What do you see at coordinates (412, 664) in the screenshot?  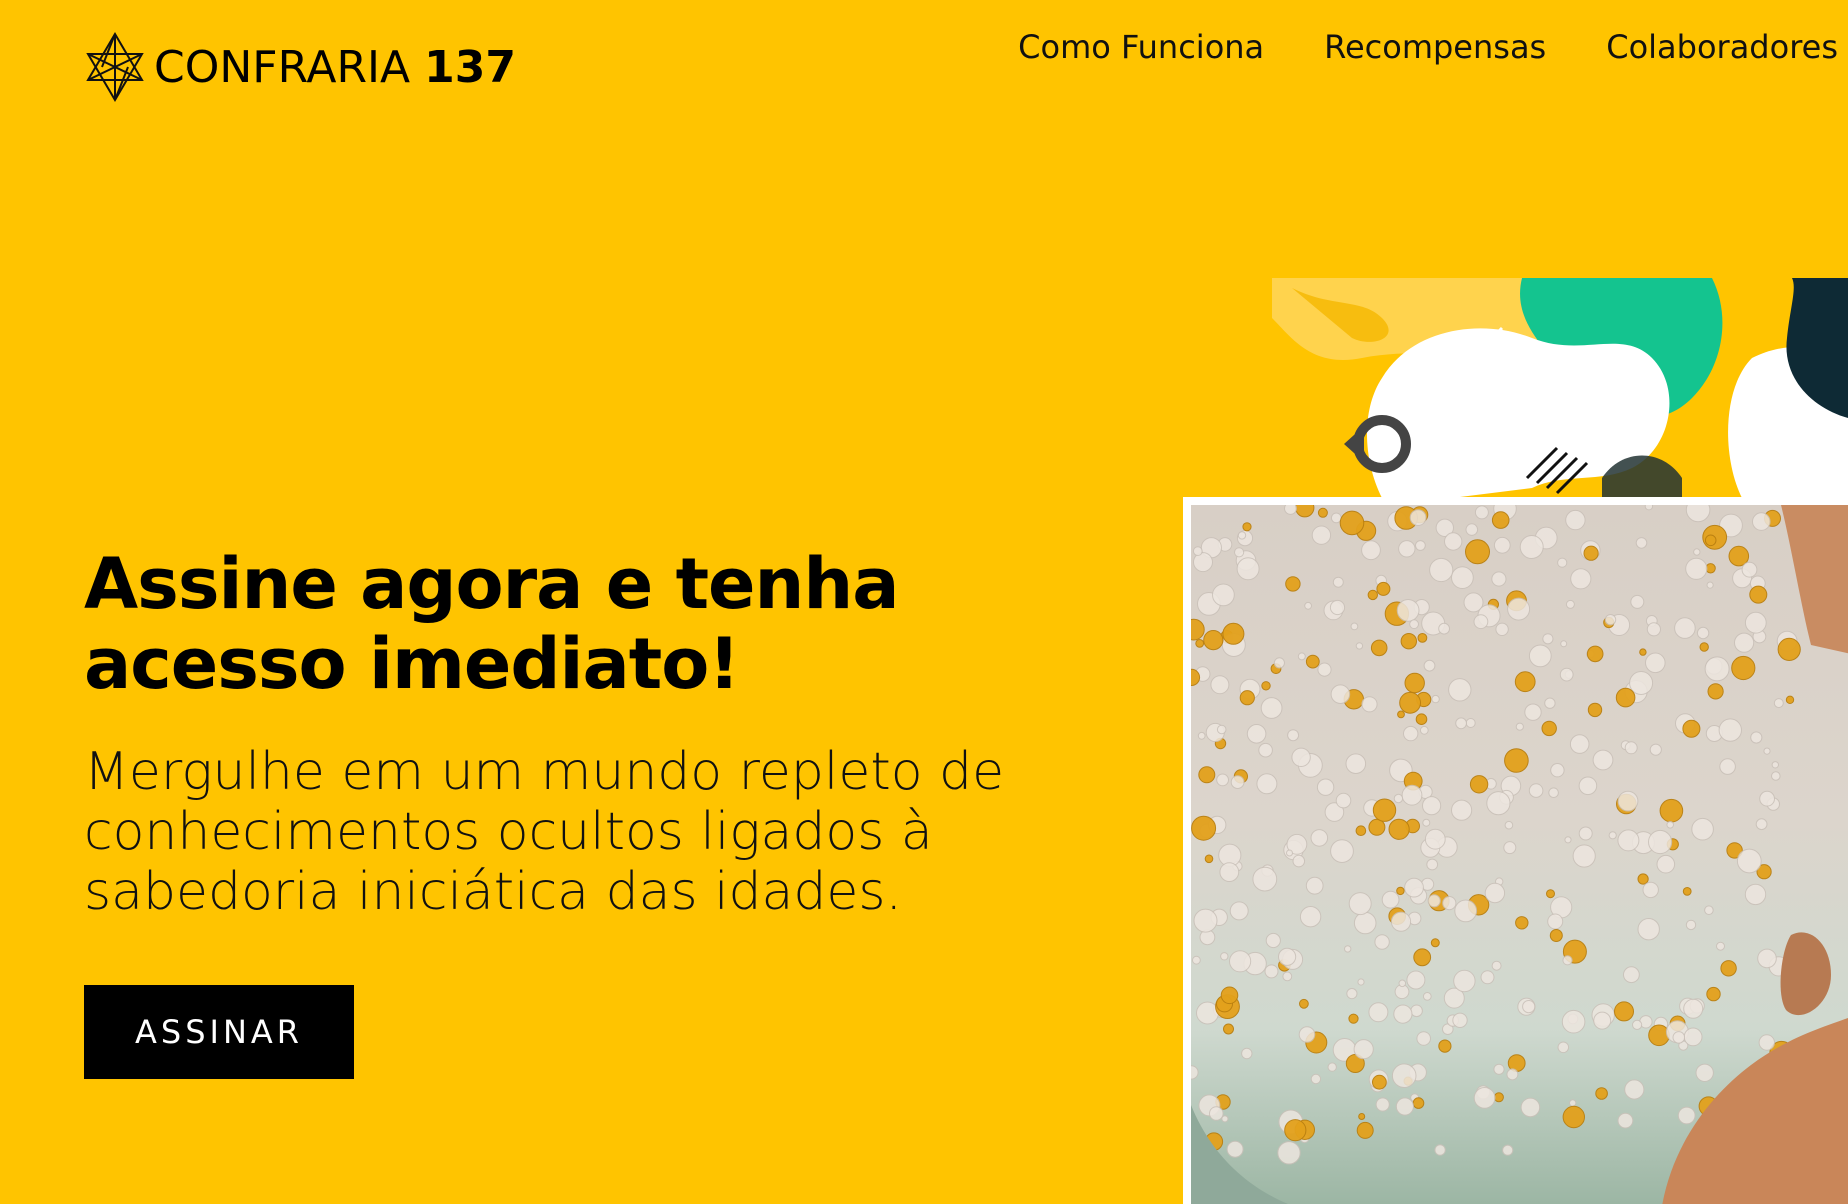 I see `headline-line-2: acesso imediato!` at bounding box center [412, 664].